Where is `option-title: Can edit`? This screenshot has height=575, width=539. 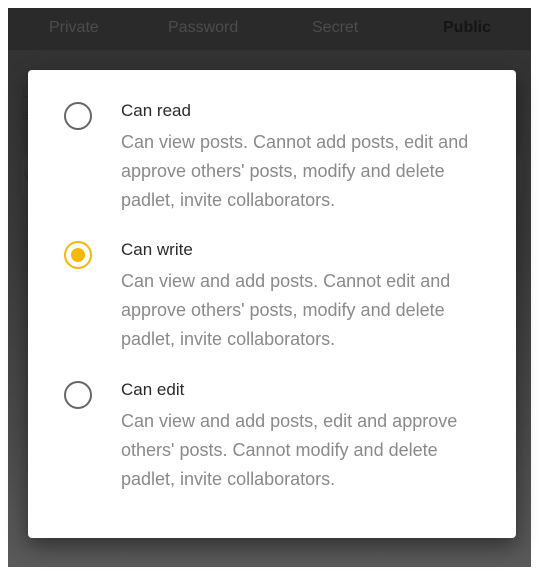
option-title: Can edit is located at coordinates (153, 389).